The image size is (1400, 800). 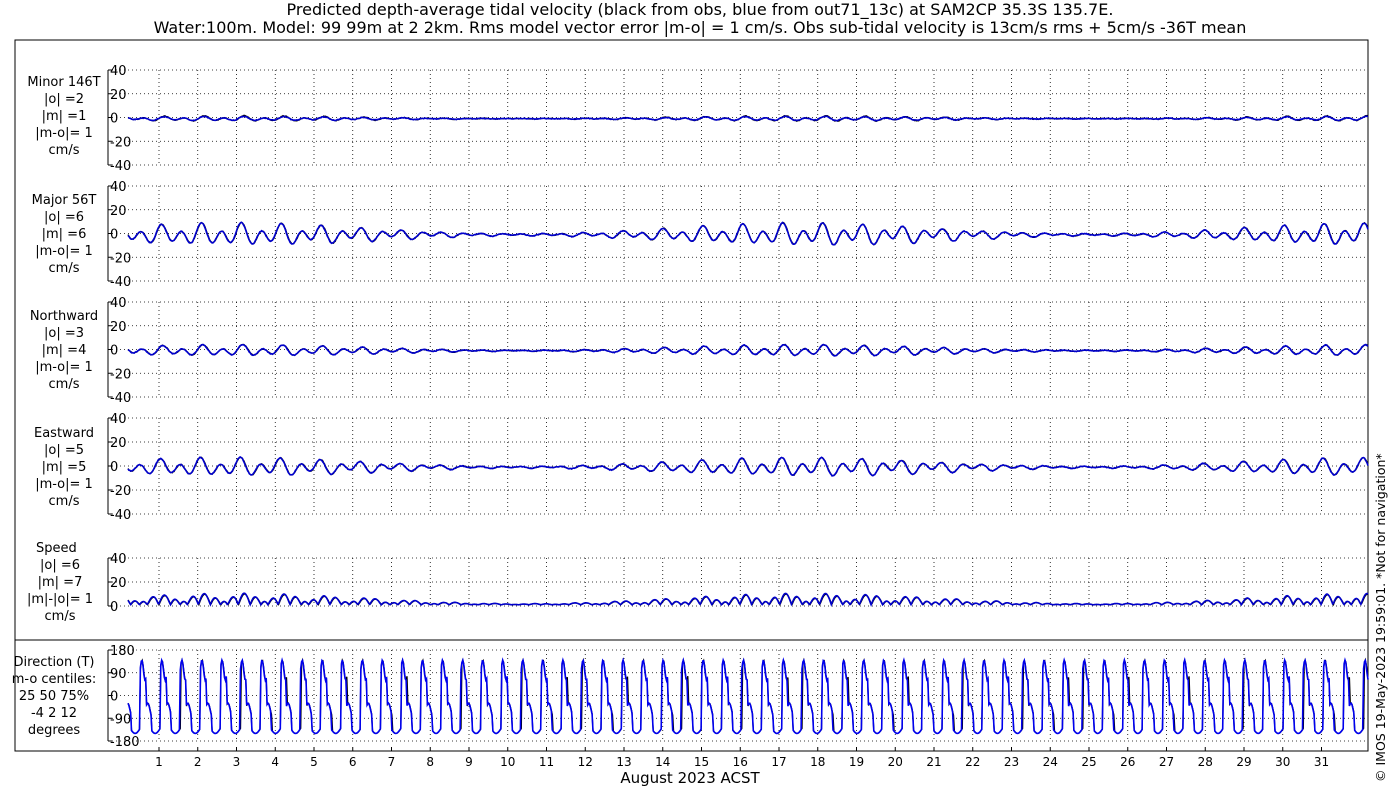 I want to click on x-tick-label: 4, so click(x=275, y=762).